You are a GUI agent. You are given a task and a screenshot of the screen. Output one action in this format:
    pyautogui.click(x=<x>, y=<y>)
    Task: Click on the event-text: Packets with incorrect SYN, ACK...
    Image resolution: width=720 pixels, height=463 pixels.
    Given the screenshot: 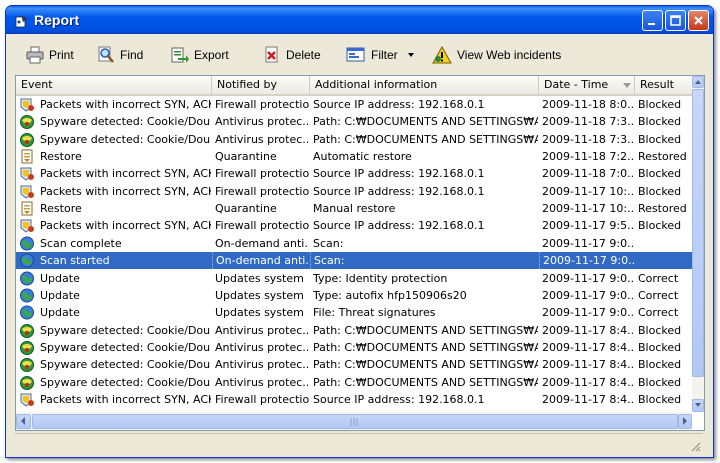 What is the action you would take?
    pyautogui.click(x=125, y=191)
    